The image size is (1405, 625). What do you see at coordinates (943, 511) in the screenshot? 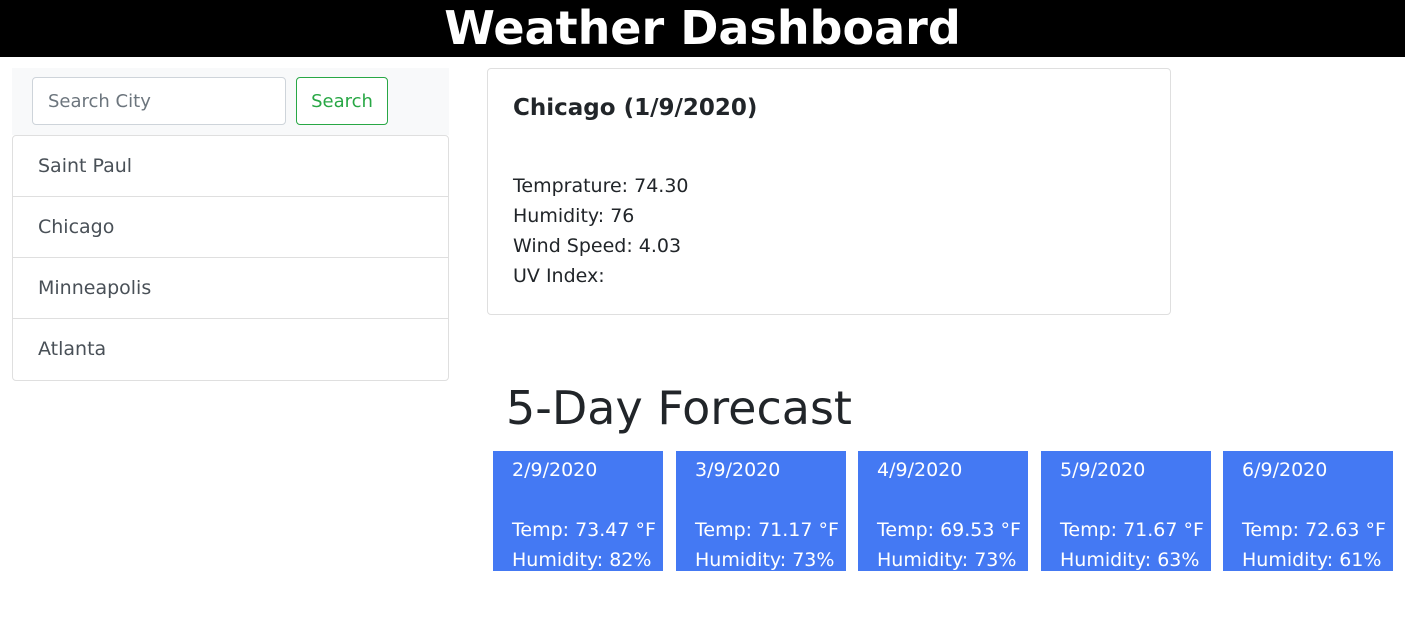
I see `forecast-card: 4/9/2020 Temp: 69.53 °F Humidity: 73%` at bounding box center [943, 511].